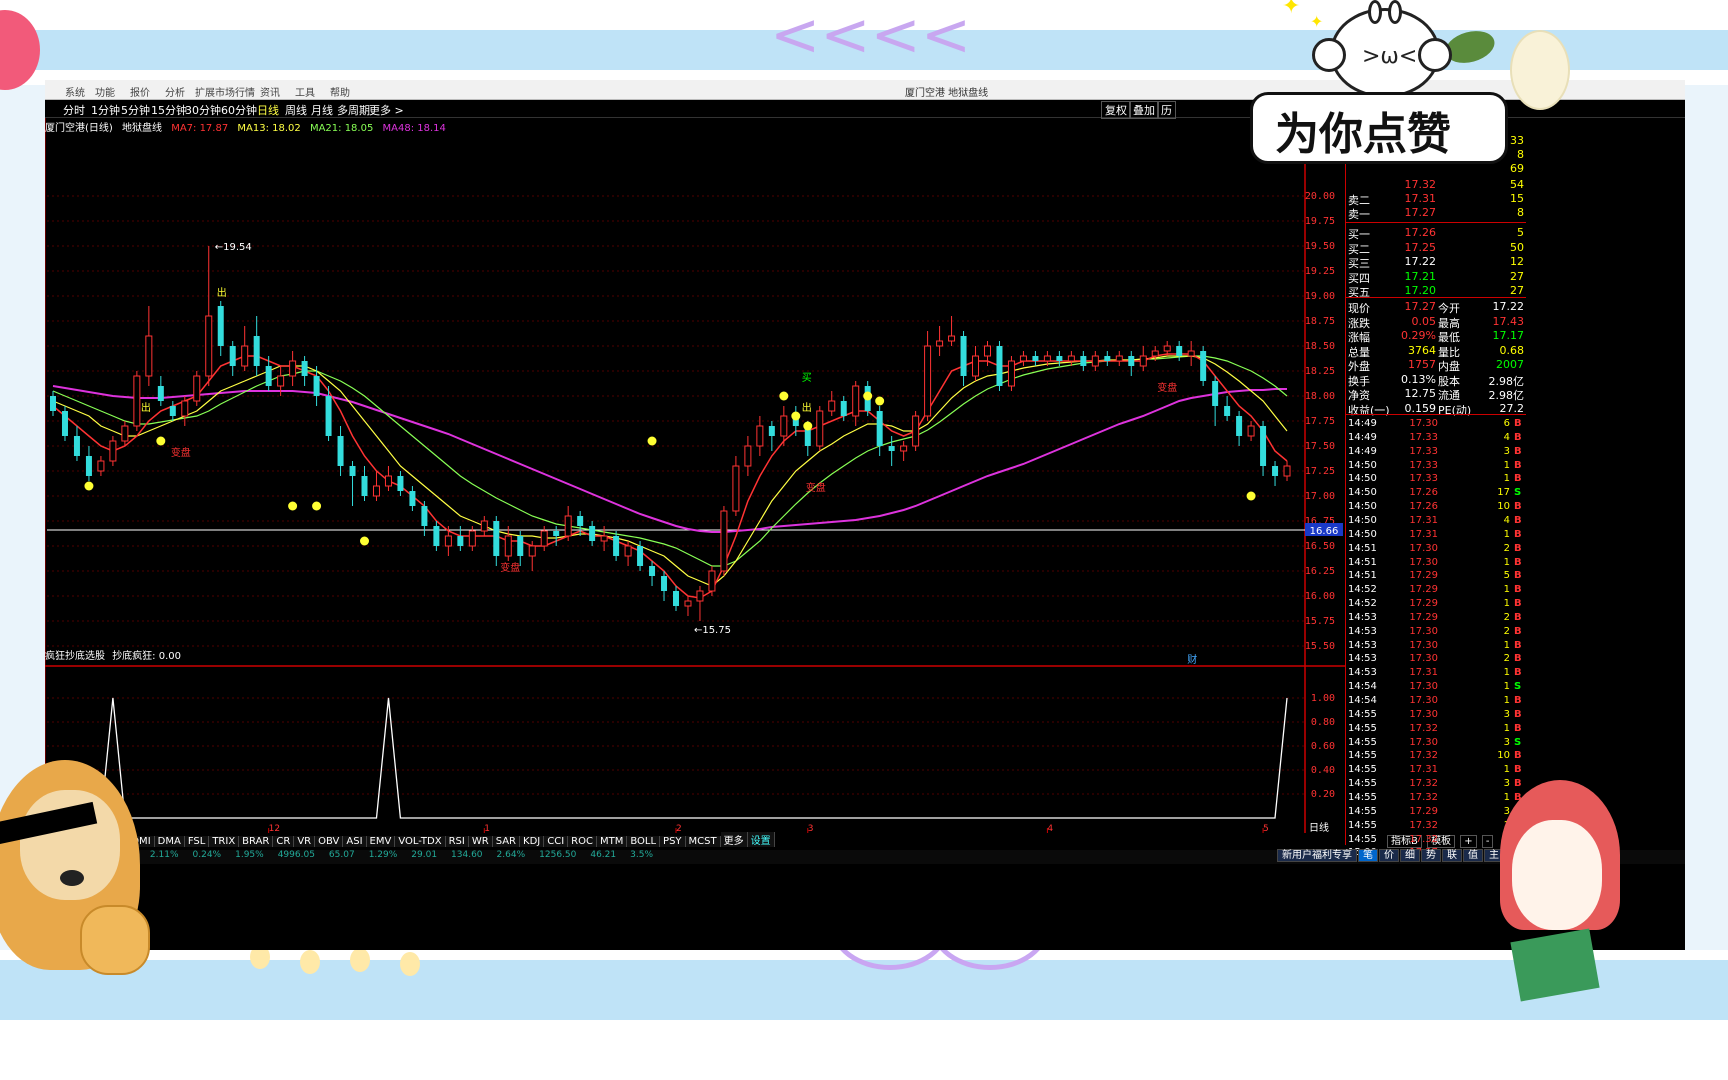 The image size is (1728, 1080). What do you see at coordinates (1320, 421) in the screenshot?
I see `price-tick-label: 17.75` at bounding box center [1320, 421].